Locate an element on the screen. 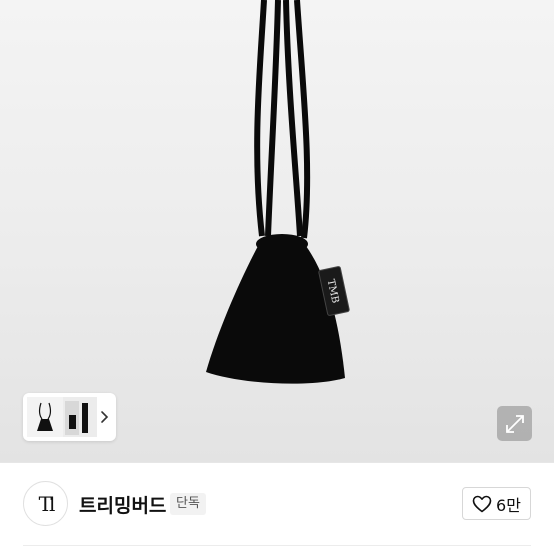  like-button: 6만 is located at coordinates (496, 503).